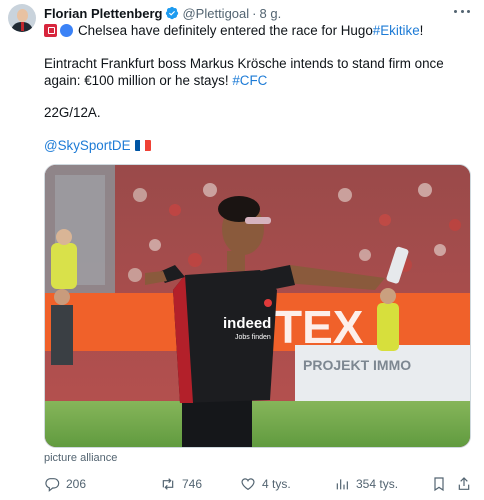 Image resolution: width=484 pixels, height=500 pixels. I want to click on adboard-text: PROJEKT IMMO, so click(357, 365).